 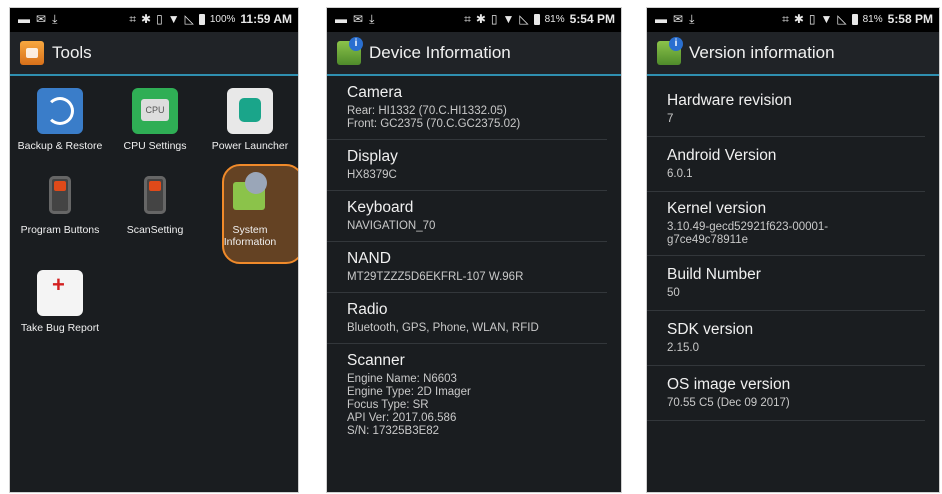 I want to click on mail-icon: ✉, so click(x=358, y=19).